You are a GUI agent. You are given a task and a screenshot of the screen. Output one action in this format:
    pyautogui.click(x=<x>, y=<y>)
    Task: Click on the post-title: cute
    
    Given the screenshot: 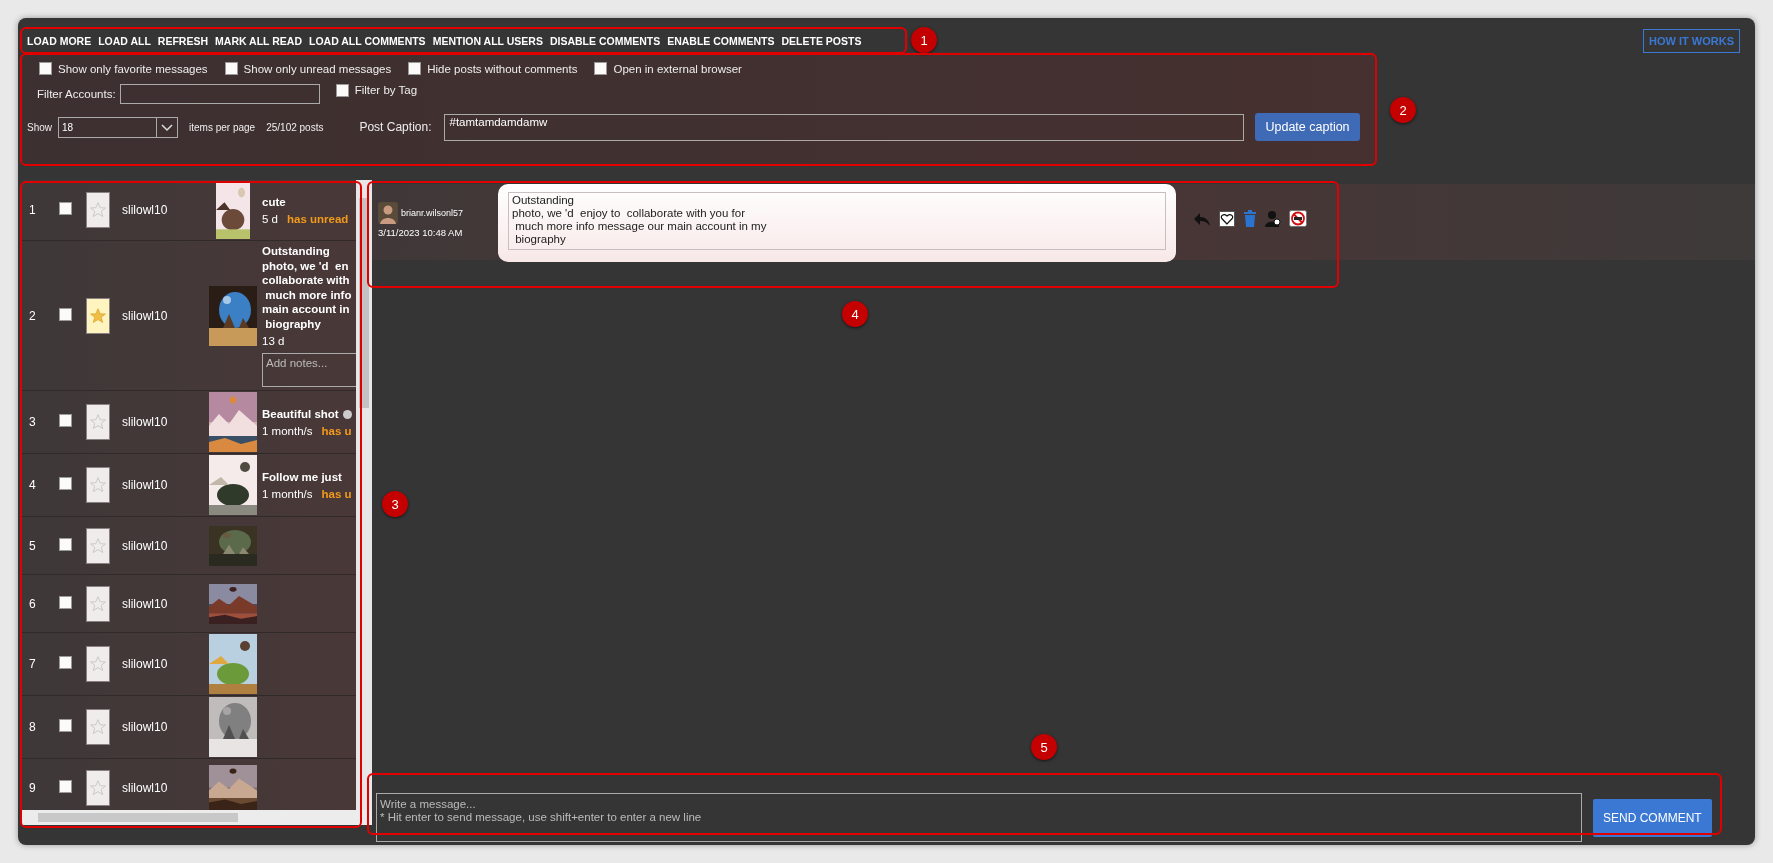 What is the action you would take?
    pyautogui.click(x=274, y=202)
    